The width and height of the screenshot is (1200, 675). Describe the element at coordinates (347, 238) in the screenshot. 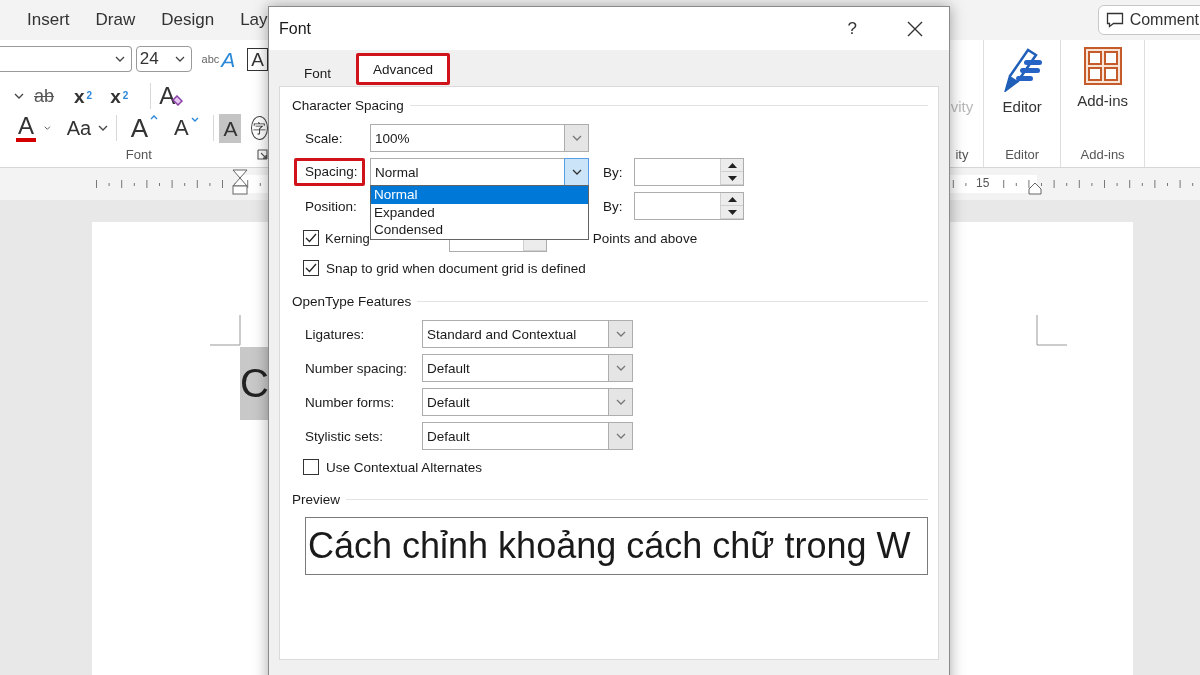

I see `checkbox-label: Kerning` at that location.